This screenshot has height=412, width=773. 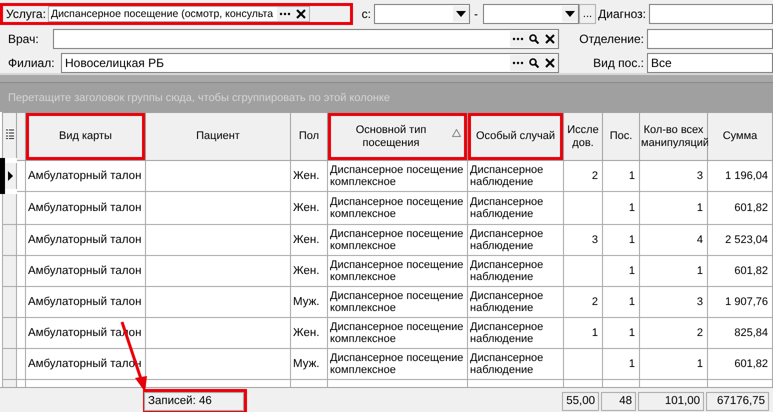 I want to click on list-icon, so click(x=10, y=133).